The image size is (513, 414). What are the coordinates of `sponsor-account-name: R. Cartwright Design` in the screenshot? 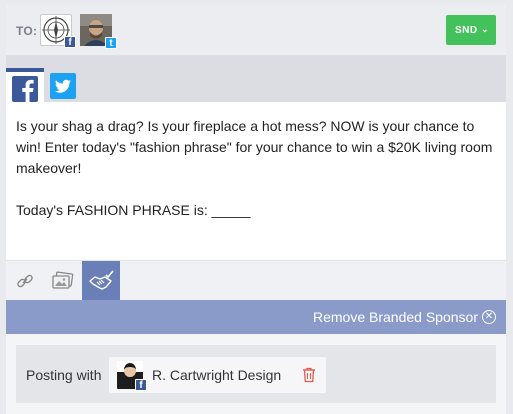 It's located at (217, 375).